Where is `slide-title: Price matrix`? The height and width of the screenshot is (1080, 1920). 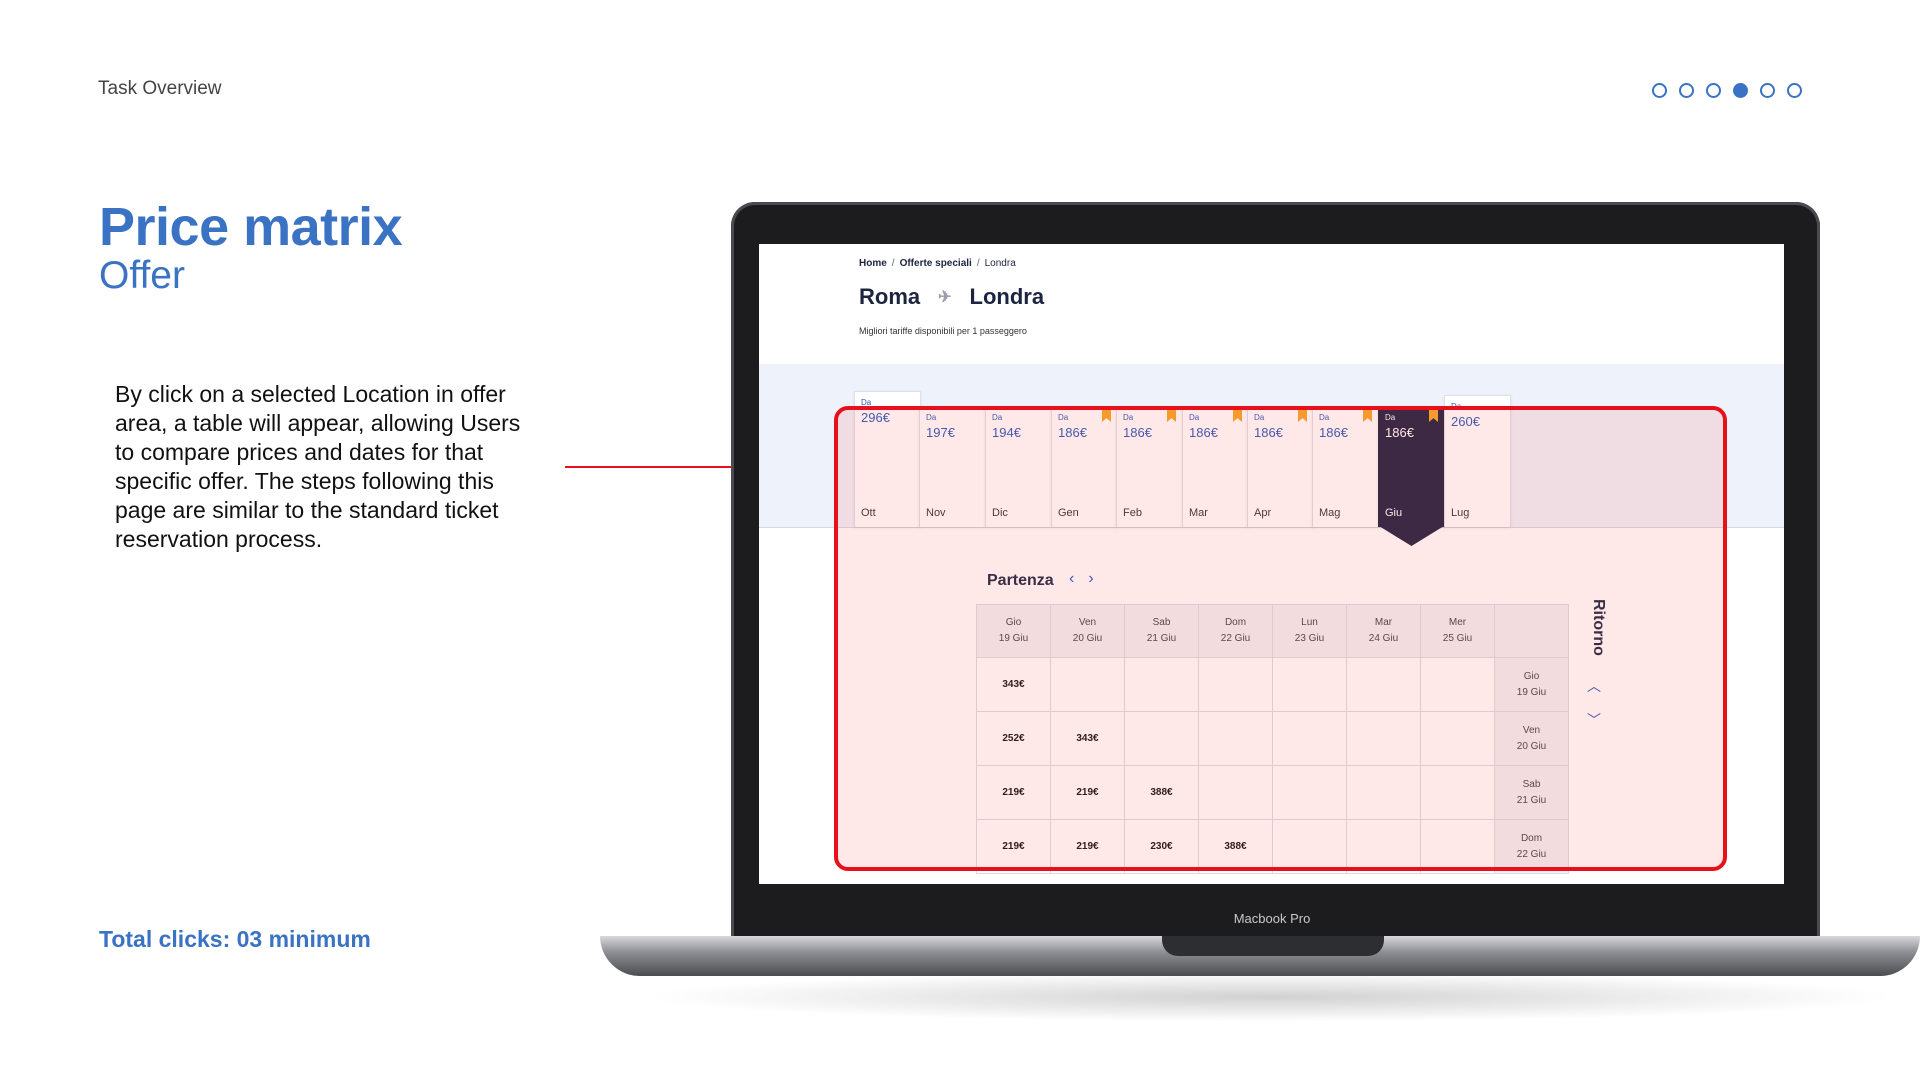
slide-title: Price matrix is located at coordinates (251, 227).